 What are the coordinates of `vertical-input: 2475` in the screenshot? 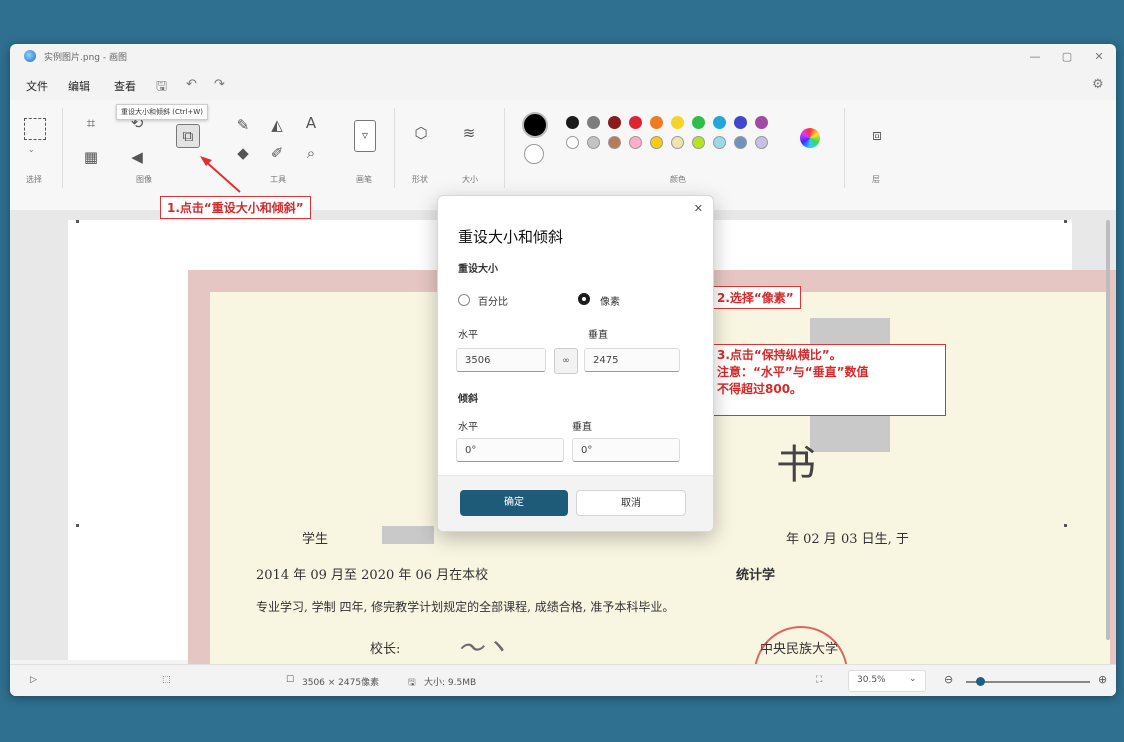 It's located at (632, 360).